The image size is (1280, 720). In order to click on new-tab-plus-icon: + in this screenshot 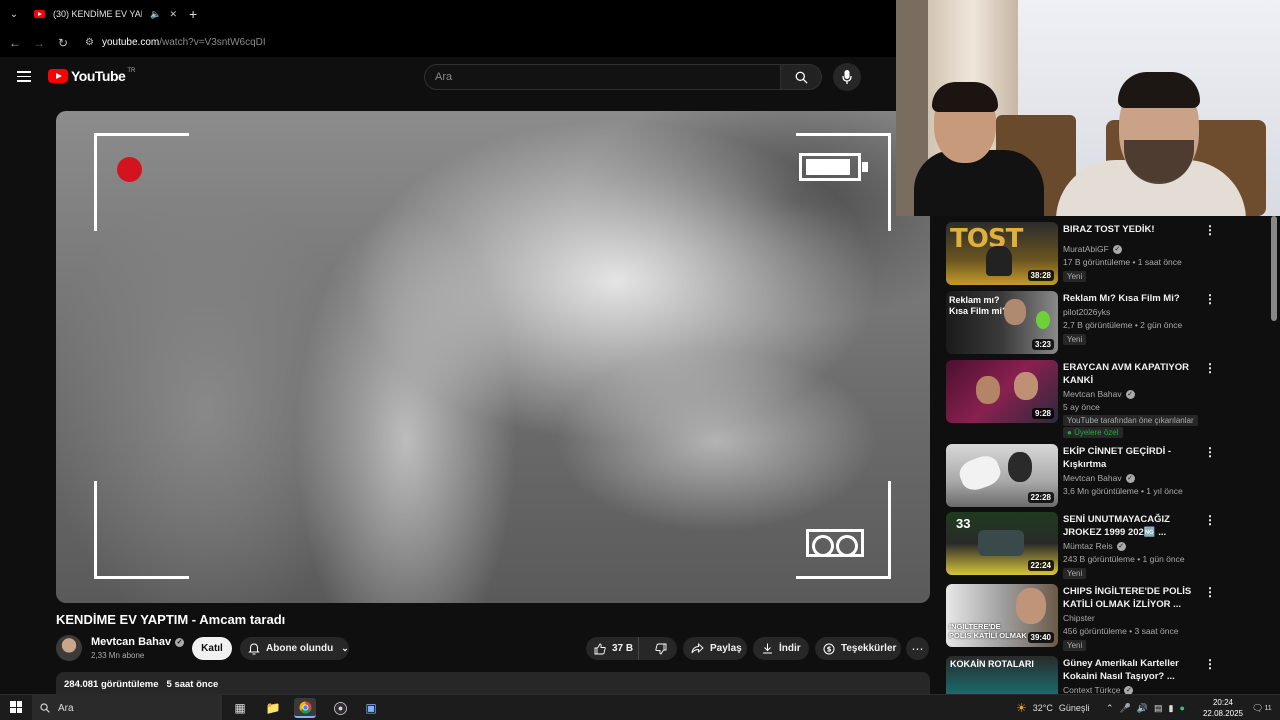, I will do `click(193, 14)`.